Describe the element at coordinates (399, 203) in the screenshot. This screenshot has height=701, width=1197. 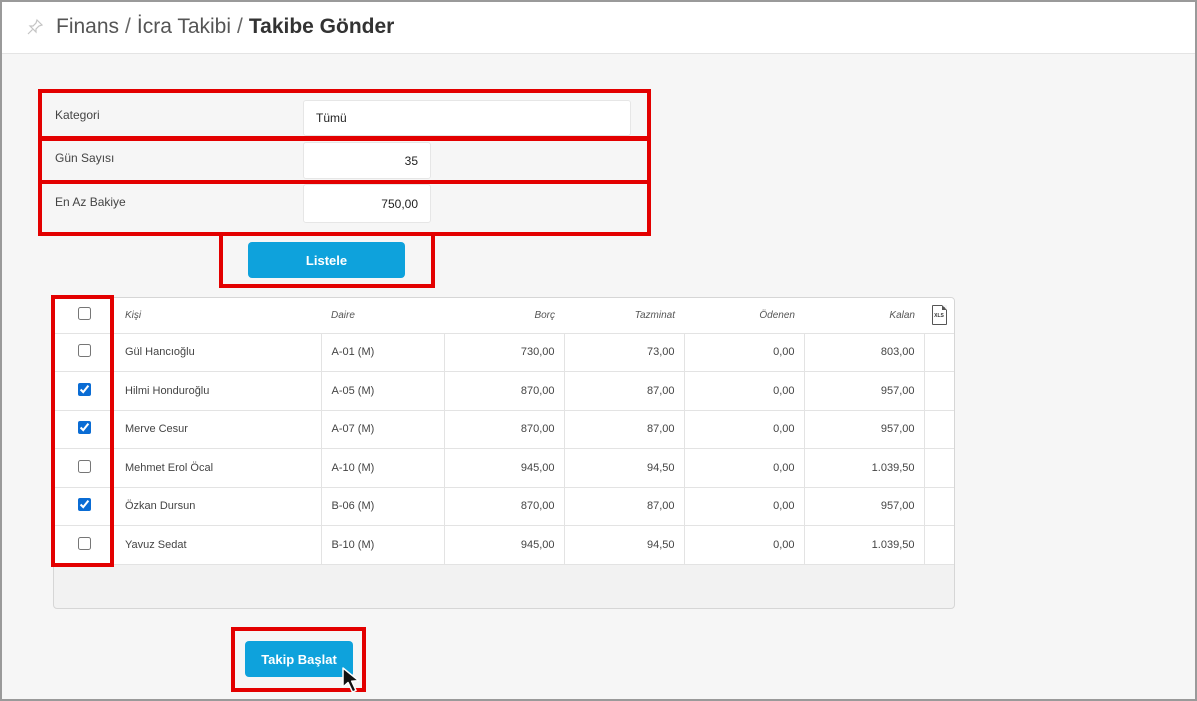
I see `en-az-bakiye-value: 750,00` at that location.